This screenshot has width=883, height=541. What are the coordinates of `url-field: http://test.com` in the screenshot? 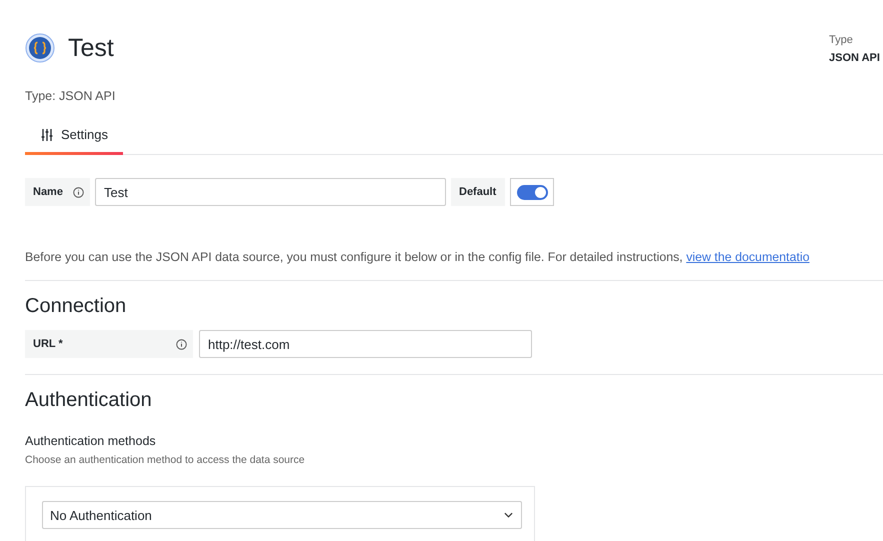 It's located at (365, 344).